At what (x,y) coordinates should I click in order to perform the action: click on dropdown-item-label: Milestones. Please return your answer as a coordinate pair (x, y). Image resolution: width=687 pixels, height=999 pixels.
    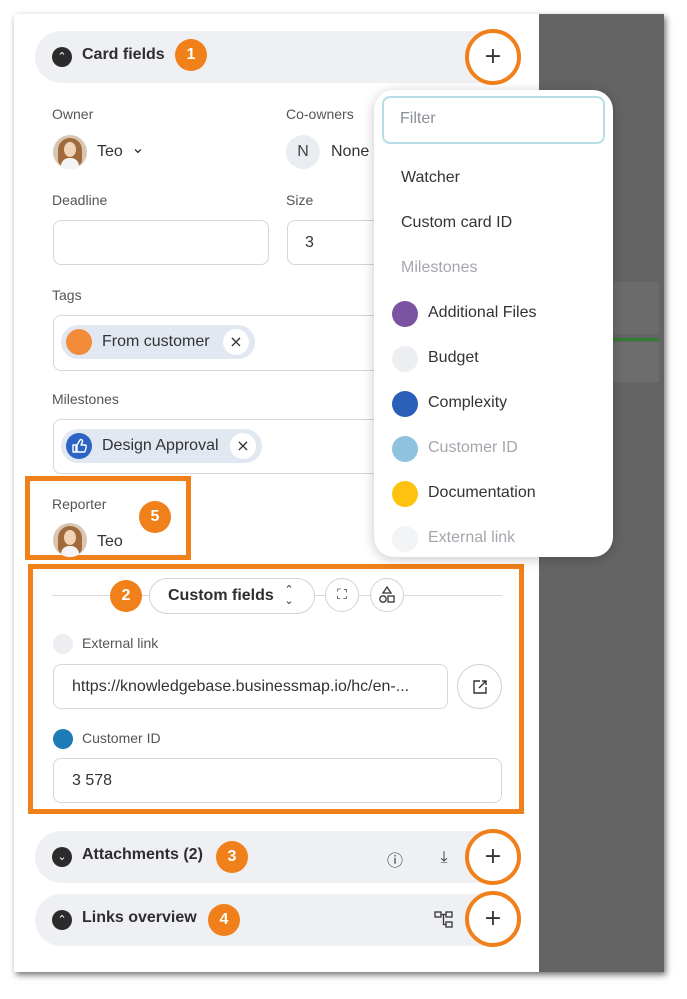
    Looking at the image, I should click on (439, 267).